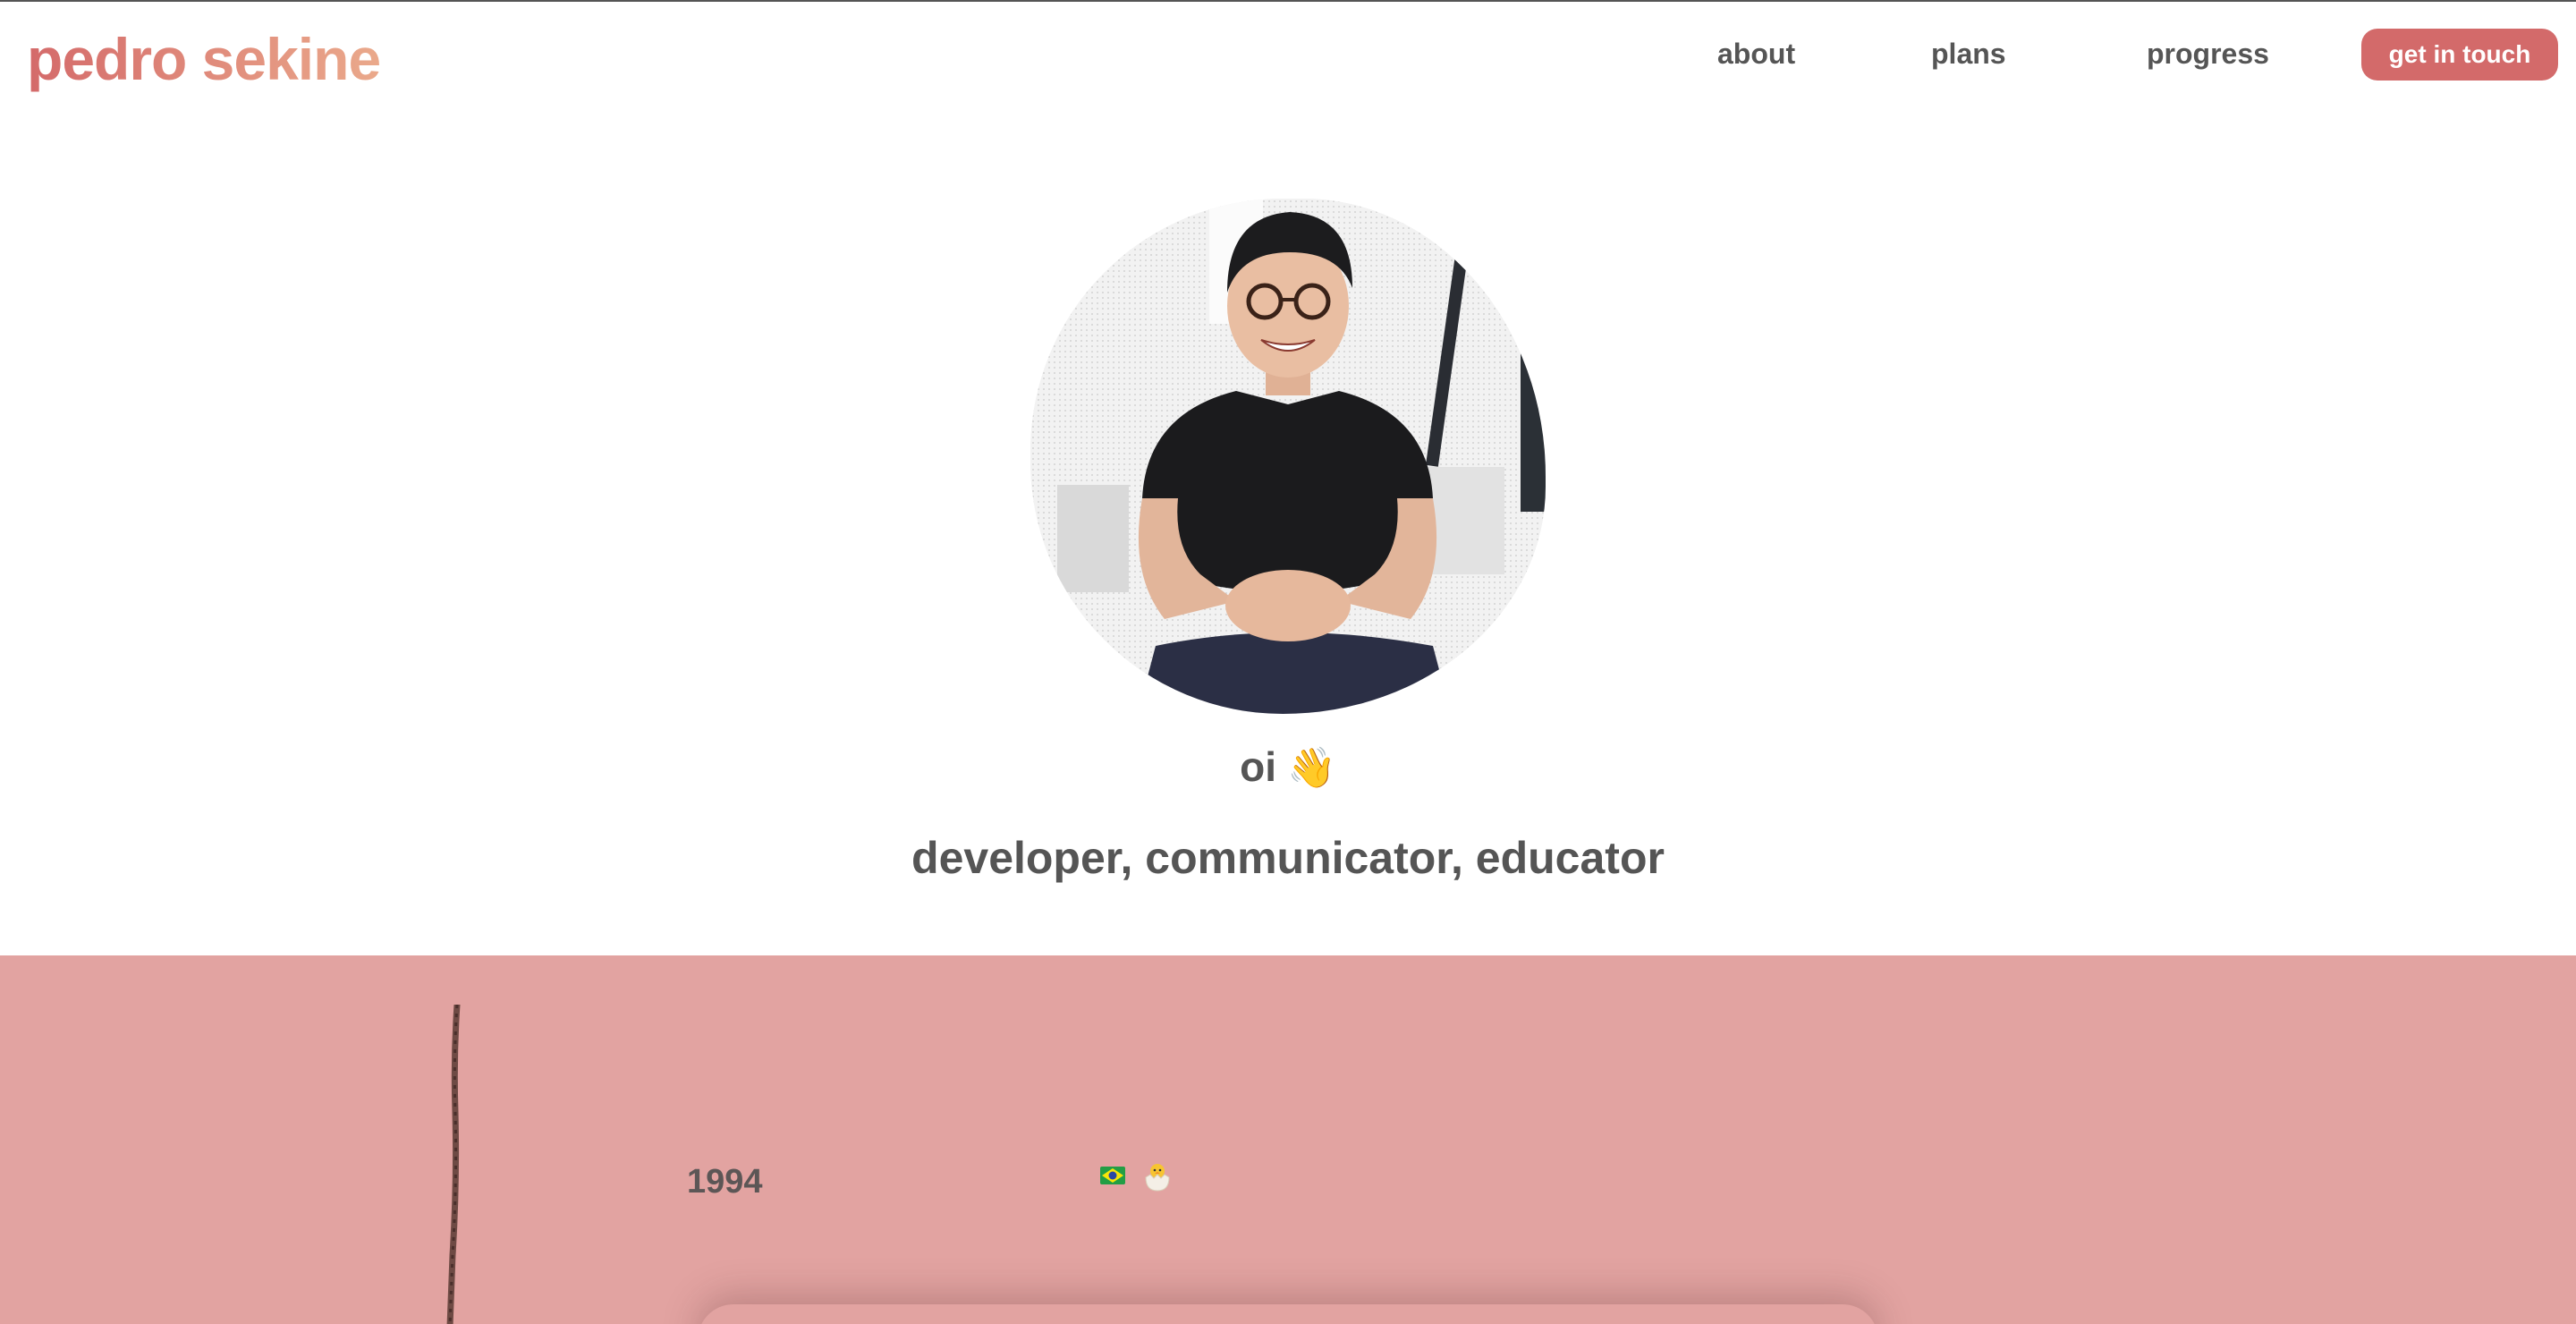 The height and width of the screenshot is (1324, 2576). I want to click on avatar-photo, so click(1288, 456).